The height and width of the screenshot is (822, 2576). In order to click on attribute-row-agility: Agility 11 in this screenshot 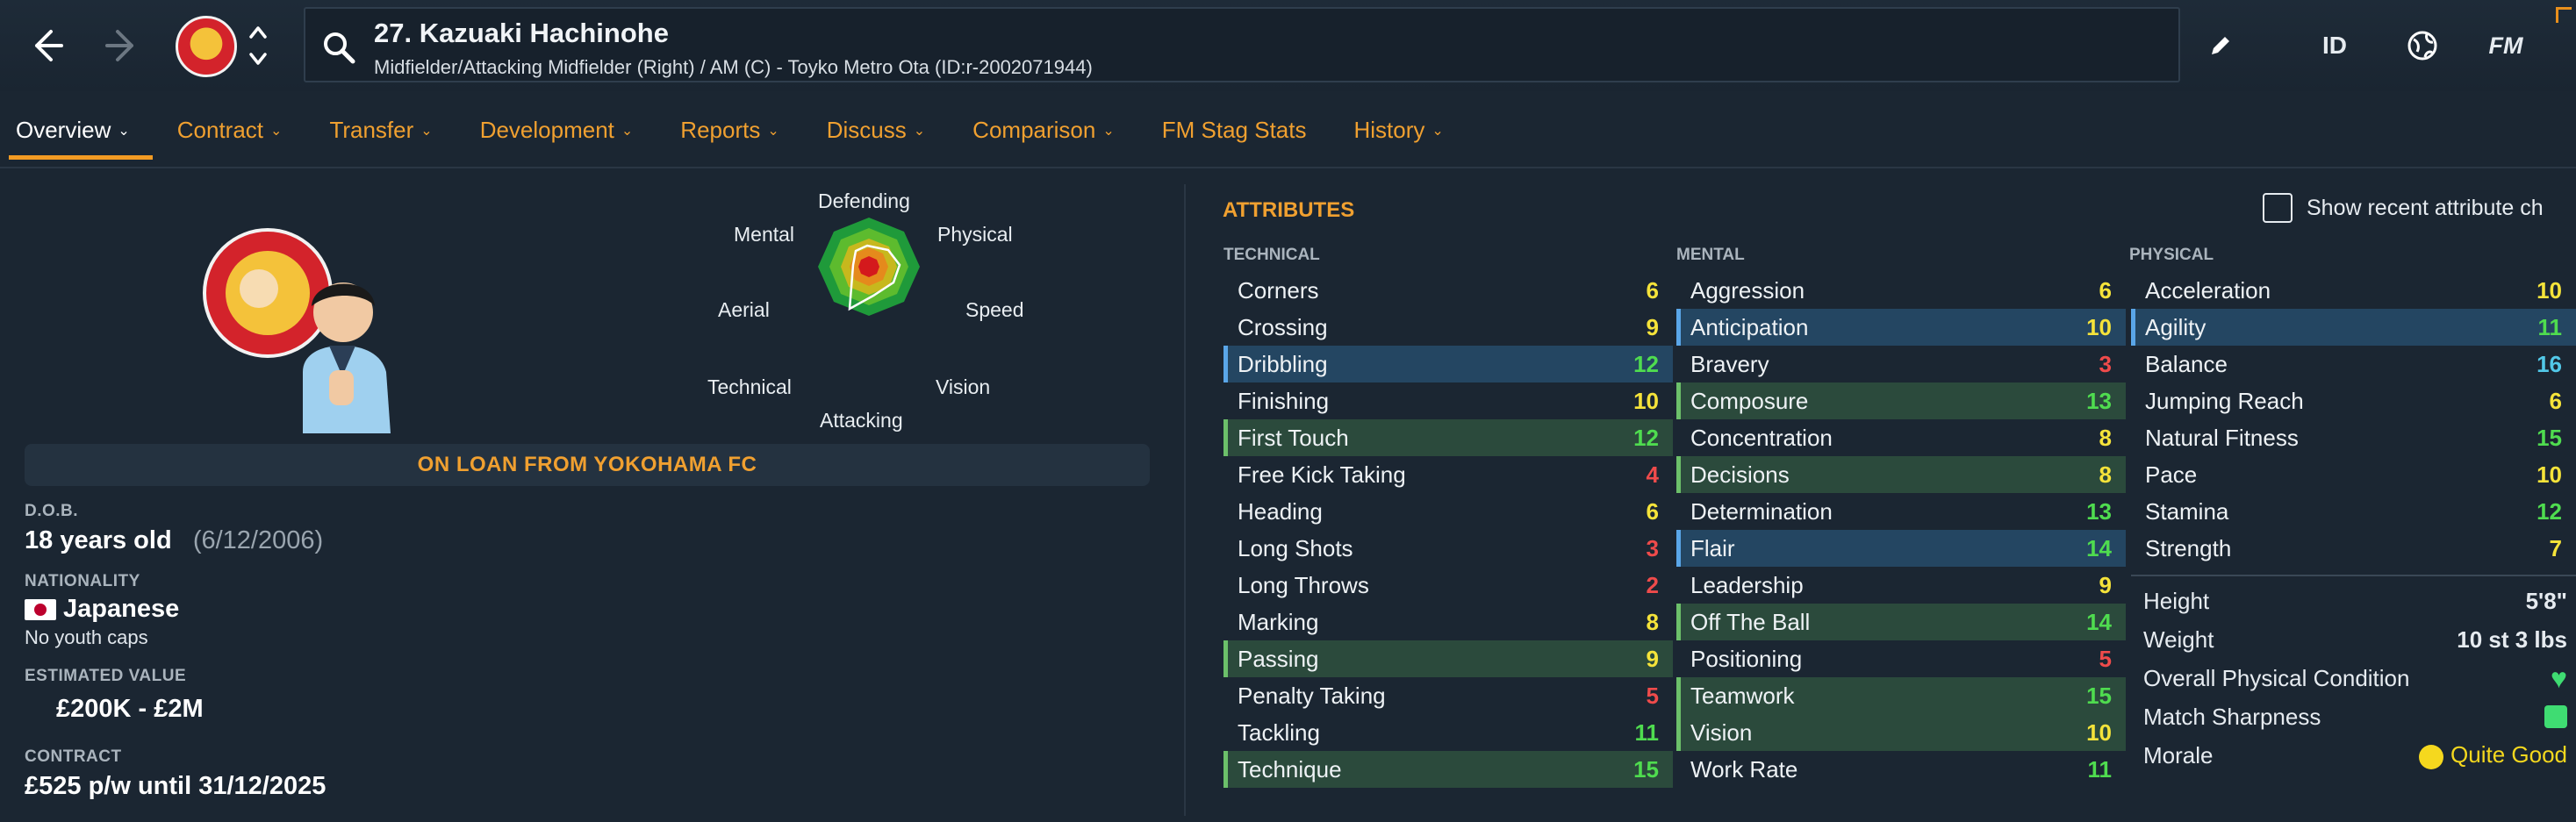, I will do `click(2353, 328)`.